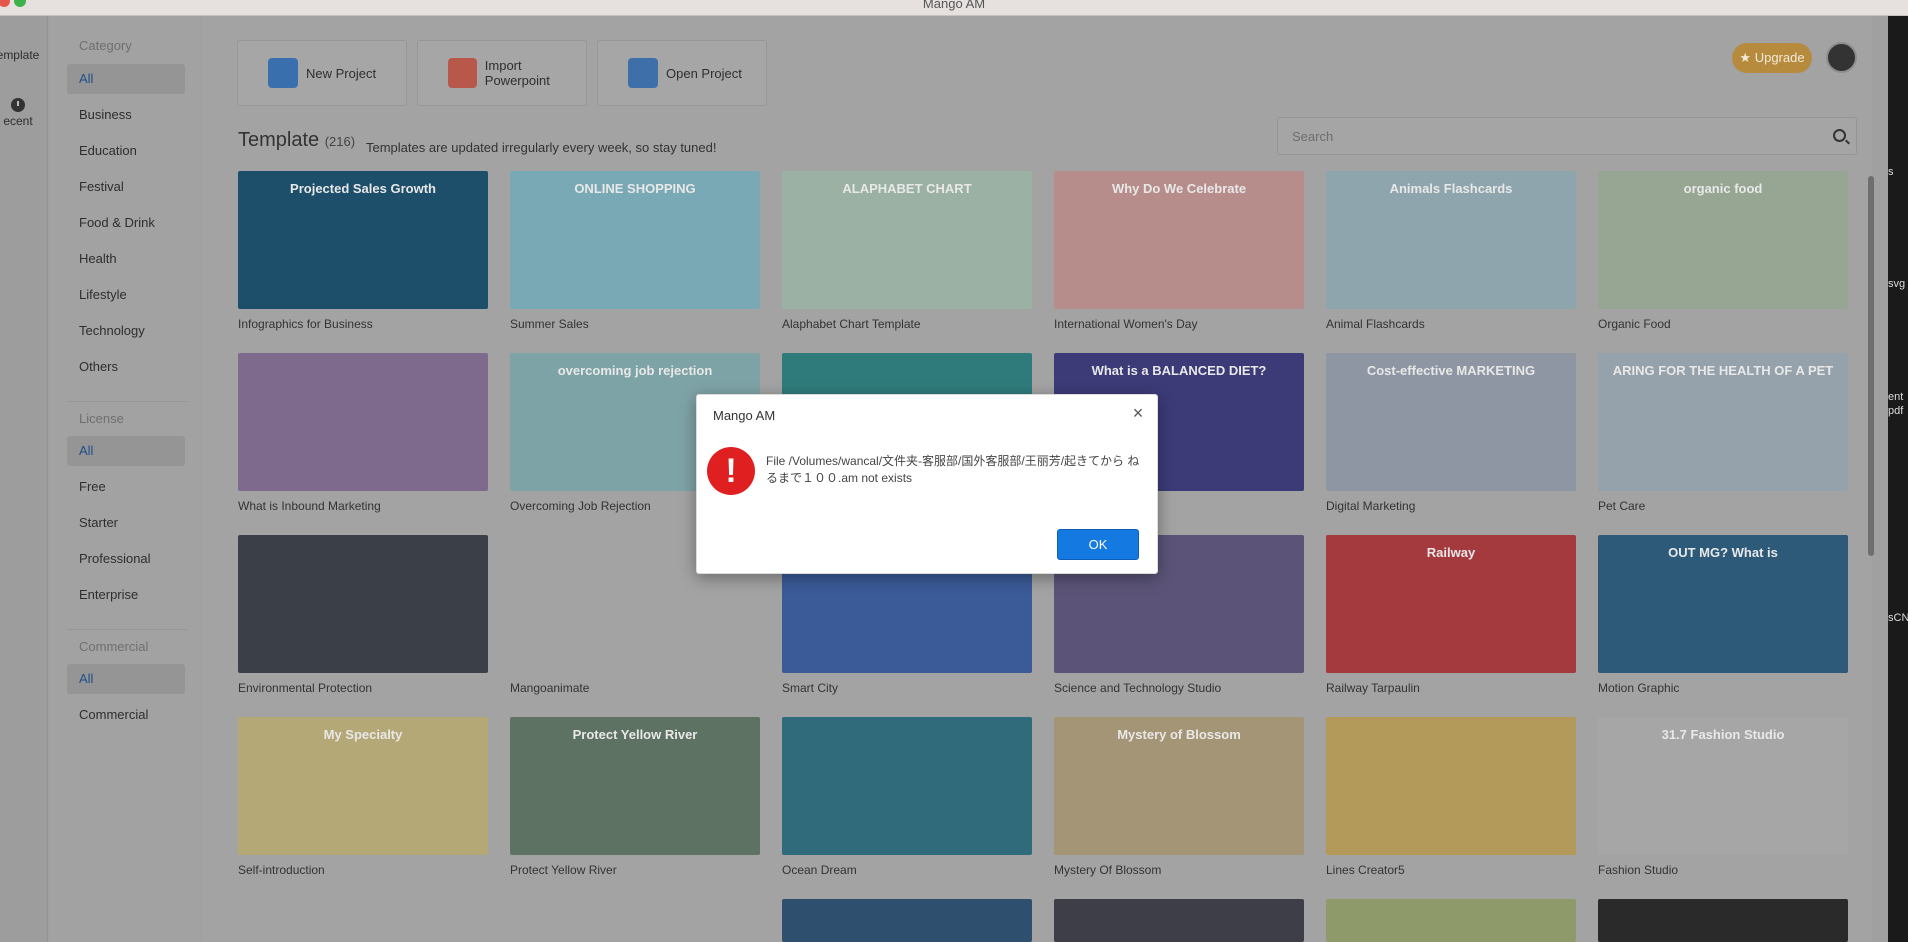 Image resolution: width=1908 pixels, height=942 pixels. I want to click on ok-button: OK, so click(1098, 544).